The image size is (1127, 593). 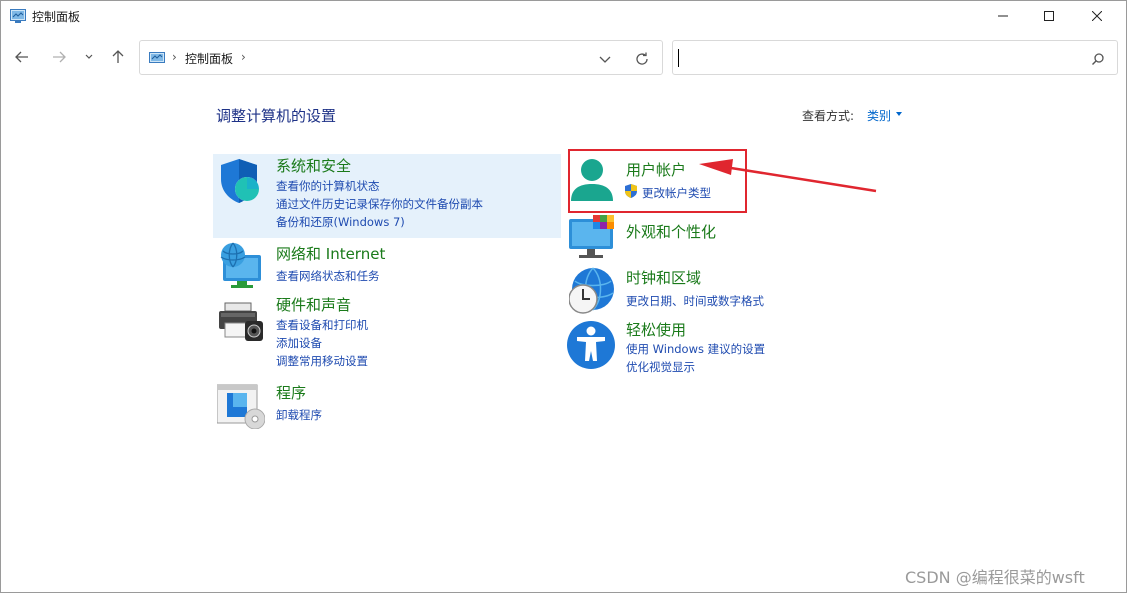 I want to click on category-title: 轻松使用, so click(x=656, y=329).